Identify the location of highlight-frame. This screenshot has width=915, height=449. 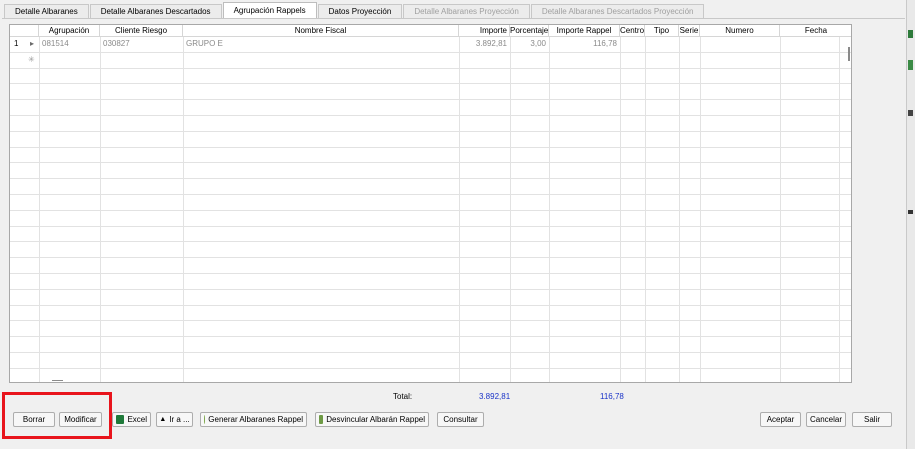
(57, 415).